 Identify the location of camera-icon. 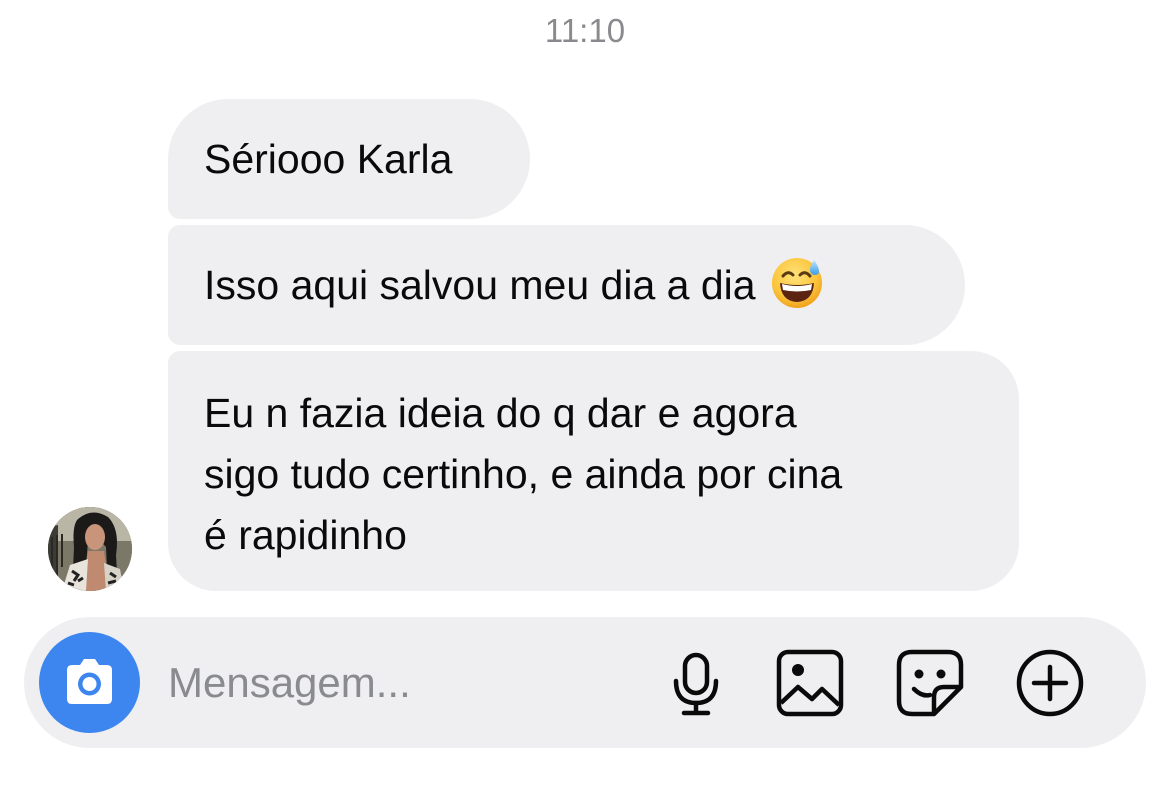
(89, 681).